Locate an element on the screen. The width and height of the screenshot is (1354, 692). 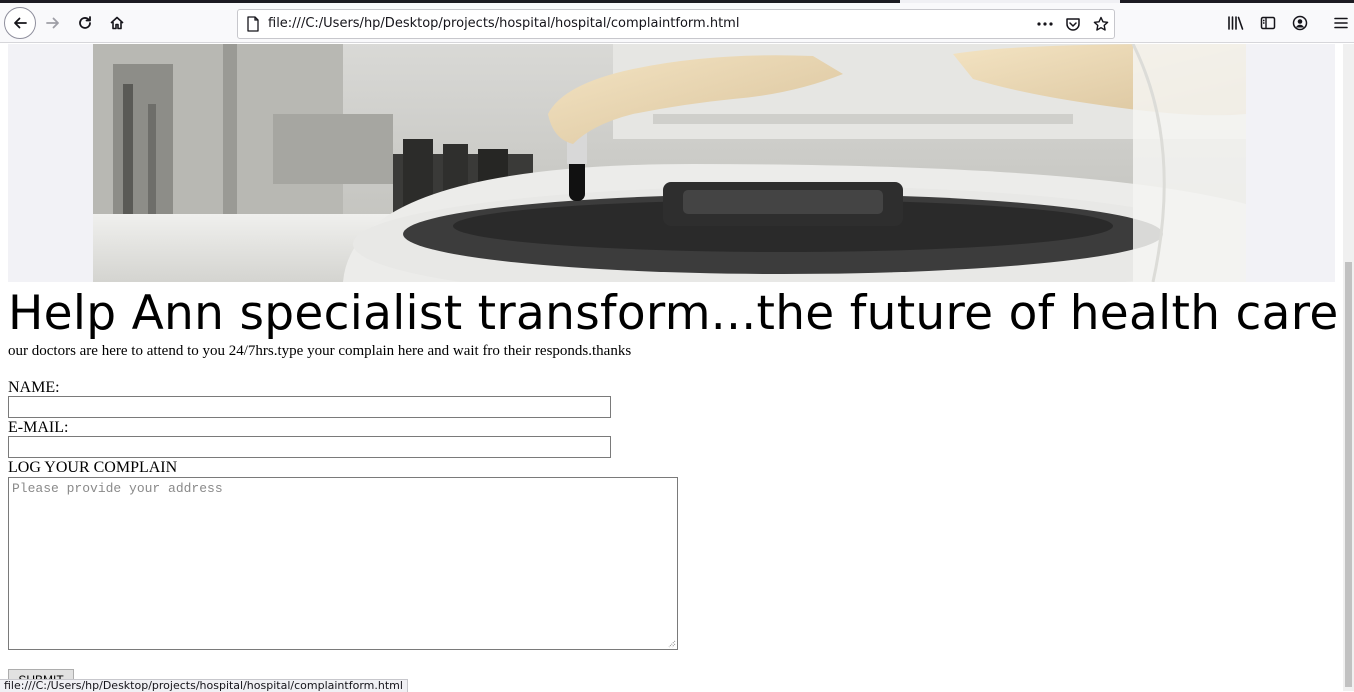
back-button is located at coordinates (20, 23).